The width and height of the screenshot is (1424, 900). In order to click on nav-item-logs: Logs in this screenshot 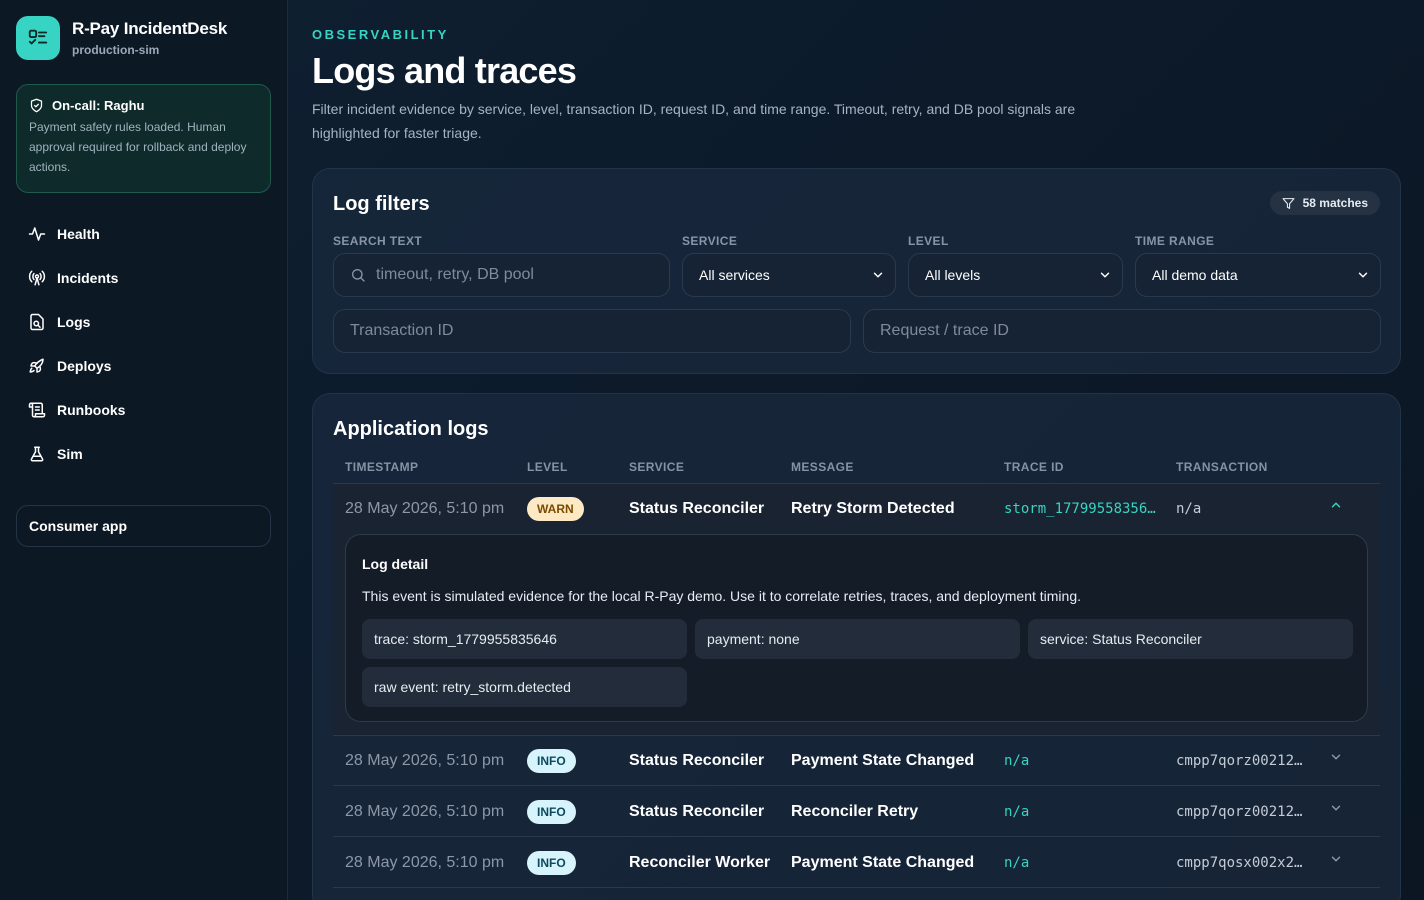, I will do `click(143, 322)`.